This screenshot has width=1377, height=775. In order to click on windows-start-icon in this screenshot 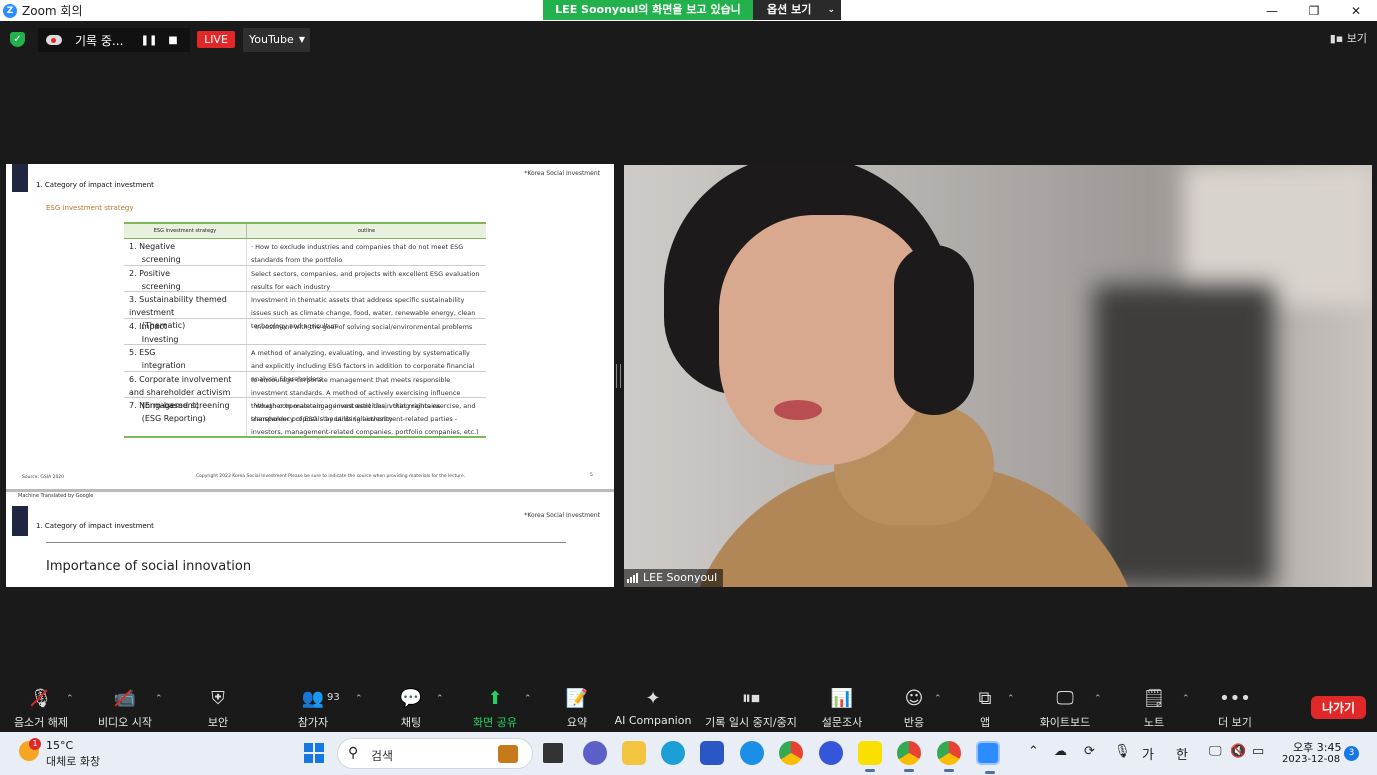, I will do `click(314, 753)`.